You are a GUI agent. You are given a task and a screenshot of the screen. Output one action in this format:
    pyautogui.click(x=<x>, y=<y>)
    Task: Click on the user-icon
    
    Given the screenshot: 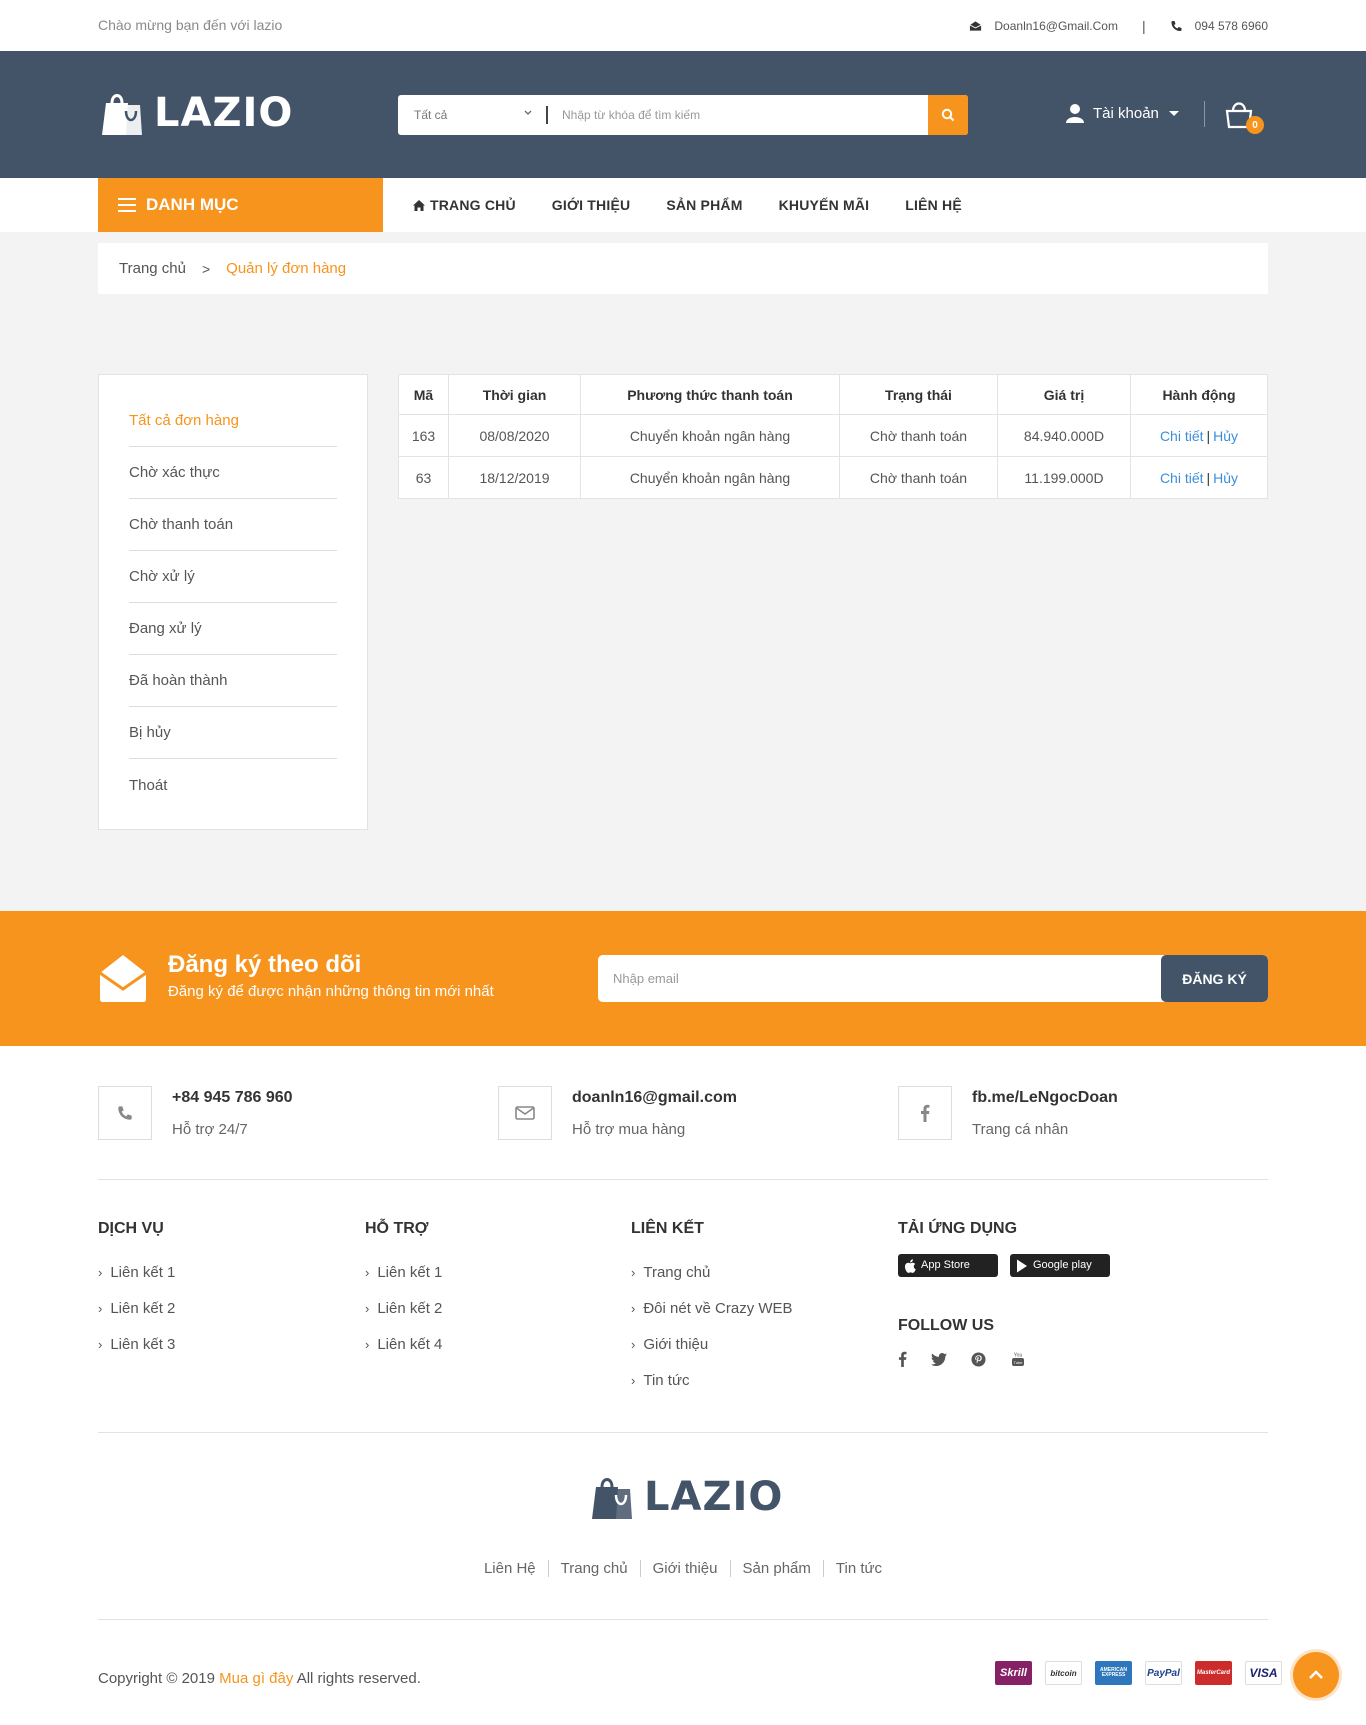 What is the action you would take?
    pyautogui.click(x=1075, y=113)
    